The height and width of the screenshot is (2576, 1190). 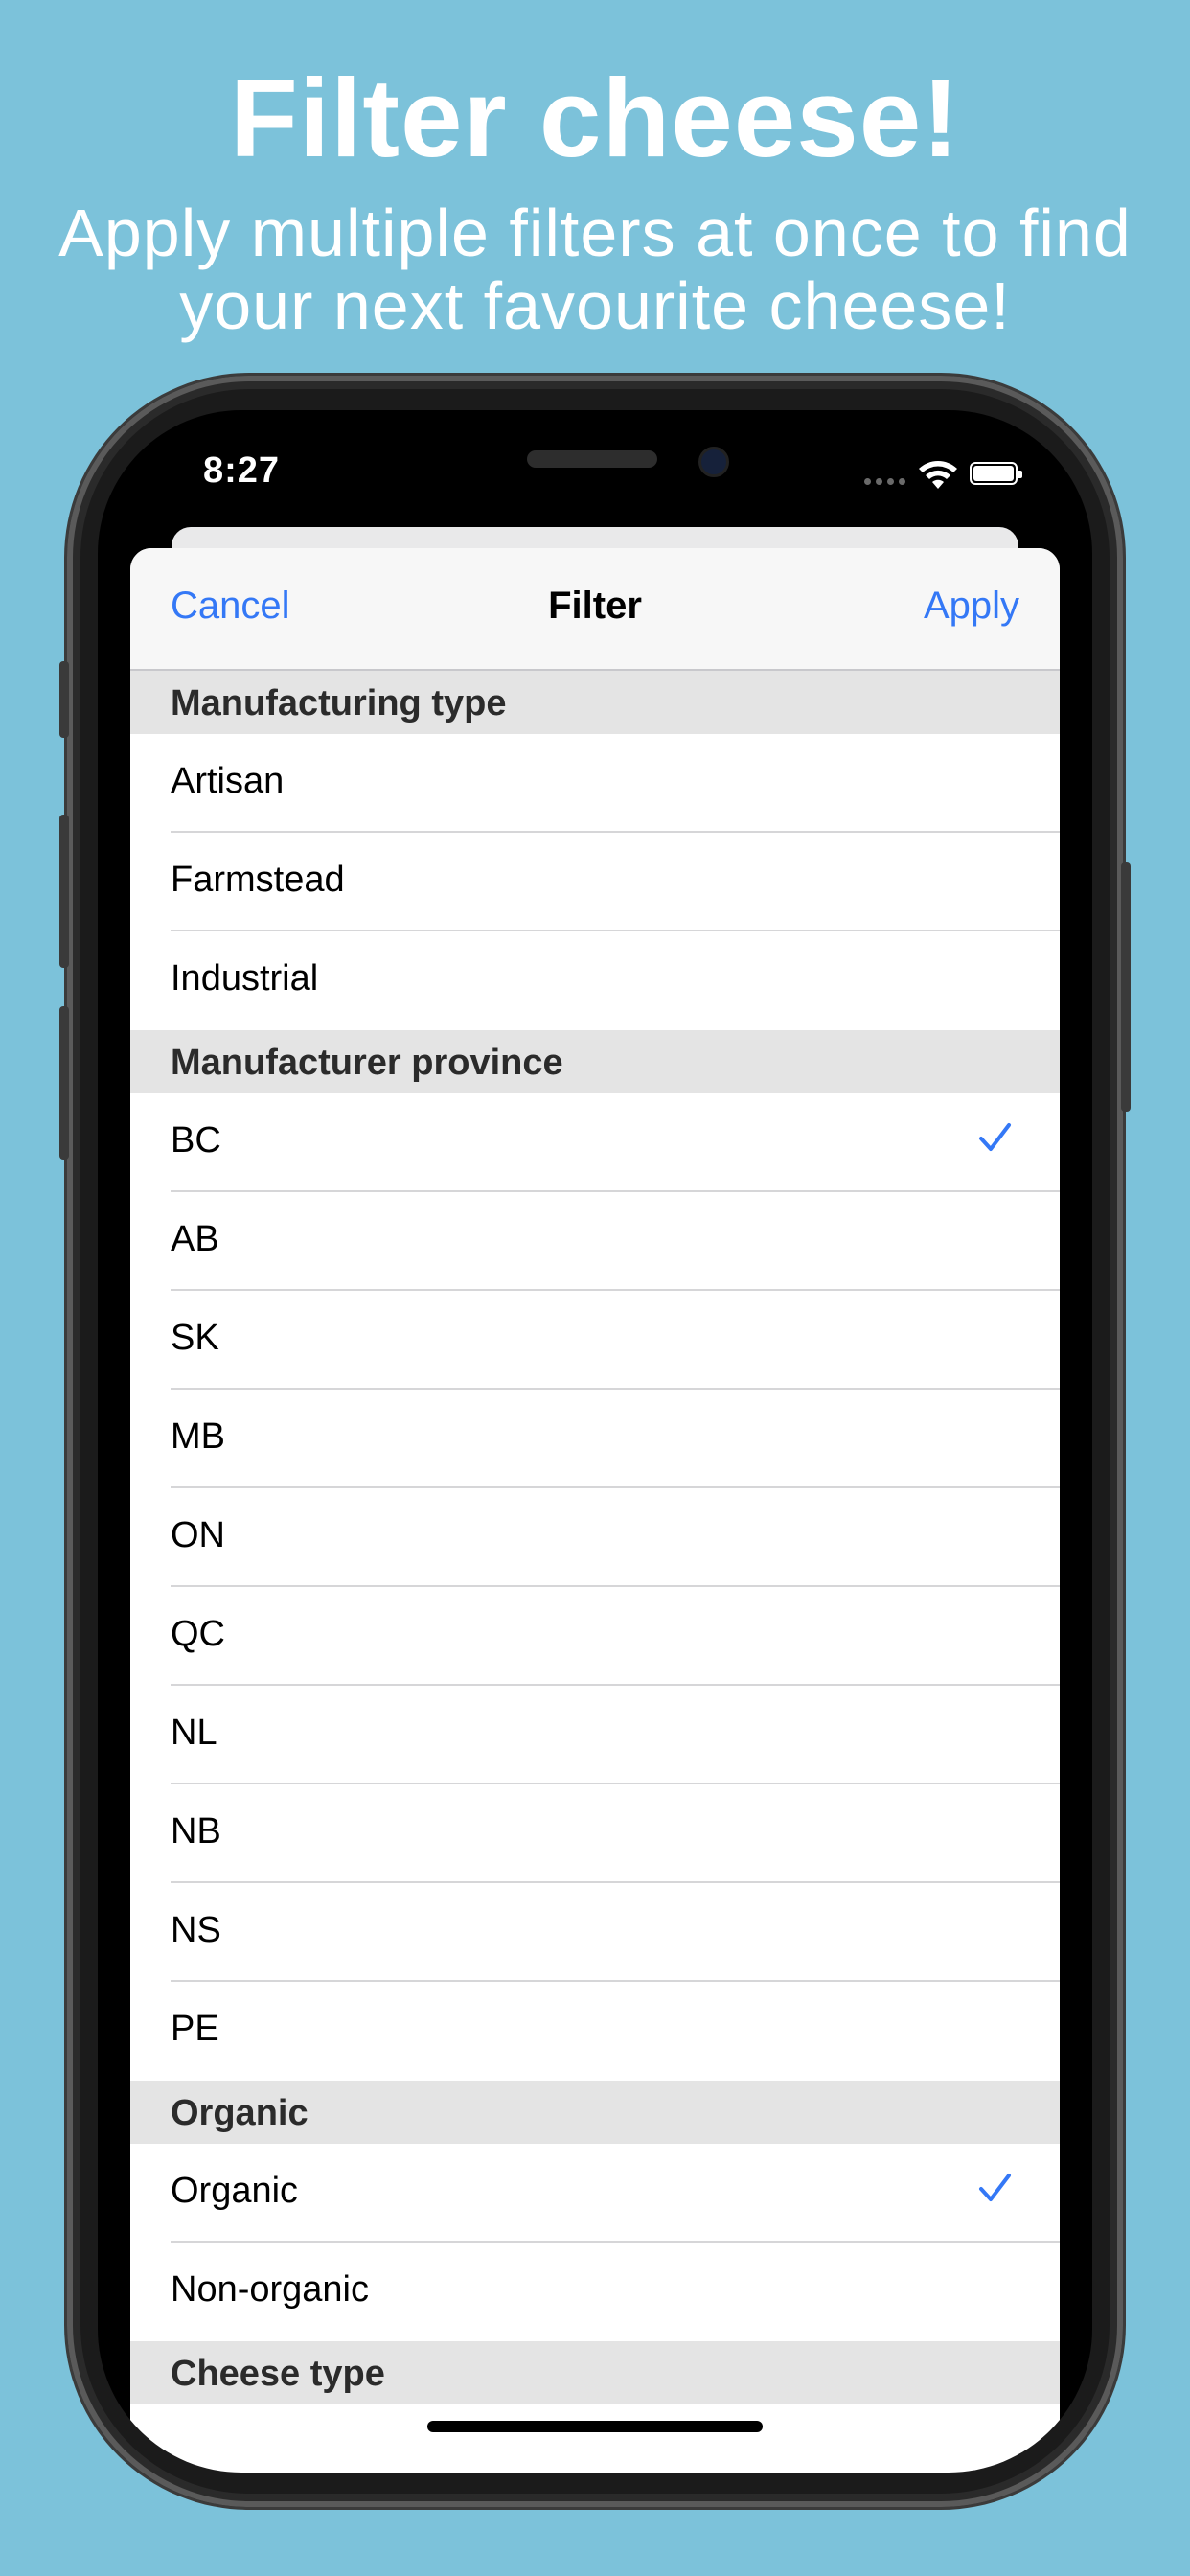 I want to click on filter-option-row: Non-organic, so click(x=616, y=2291).